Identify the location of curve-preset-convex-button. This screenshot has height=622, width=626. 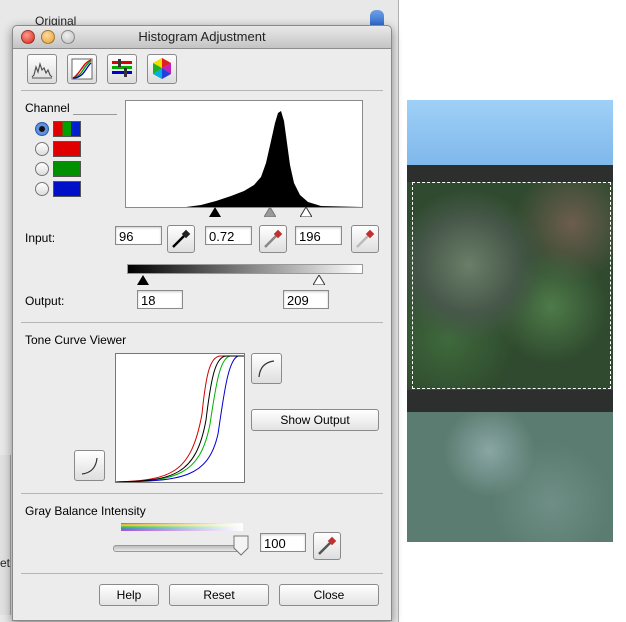
(266, 368).